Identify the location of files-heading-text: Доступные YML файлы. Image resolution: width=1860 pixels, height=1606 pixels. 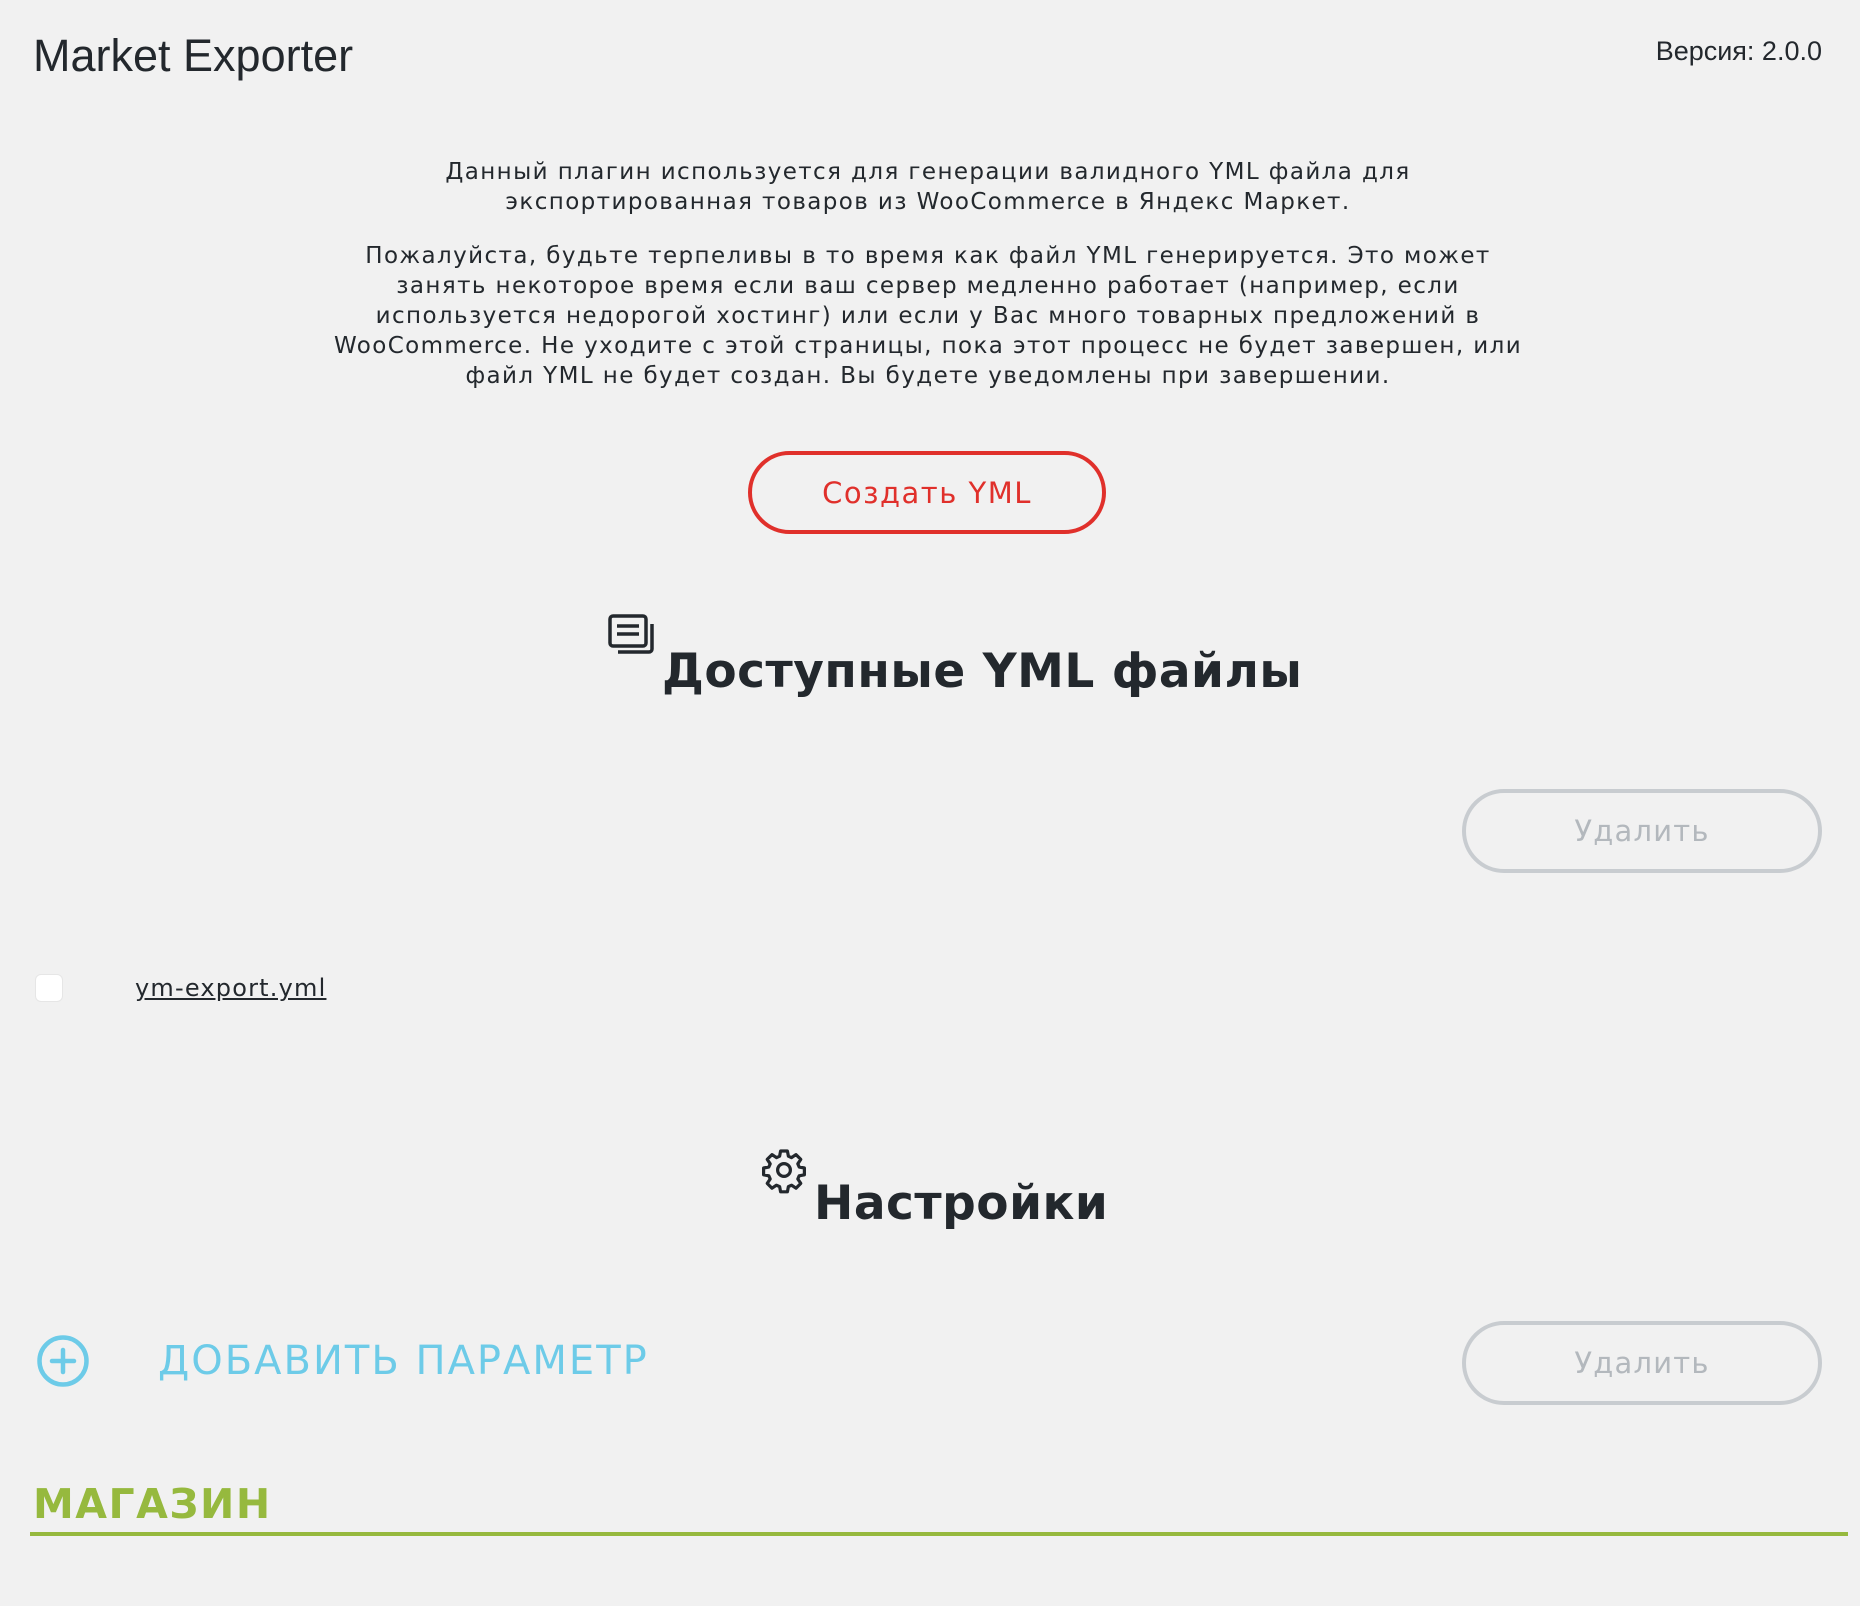
(982, 671).